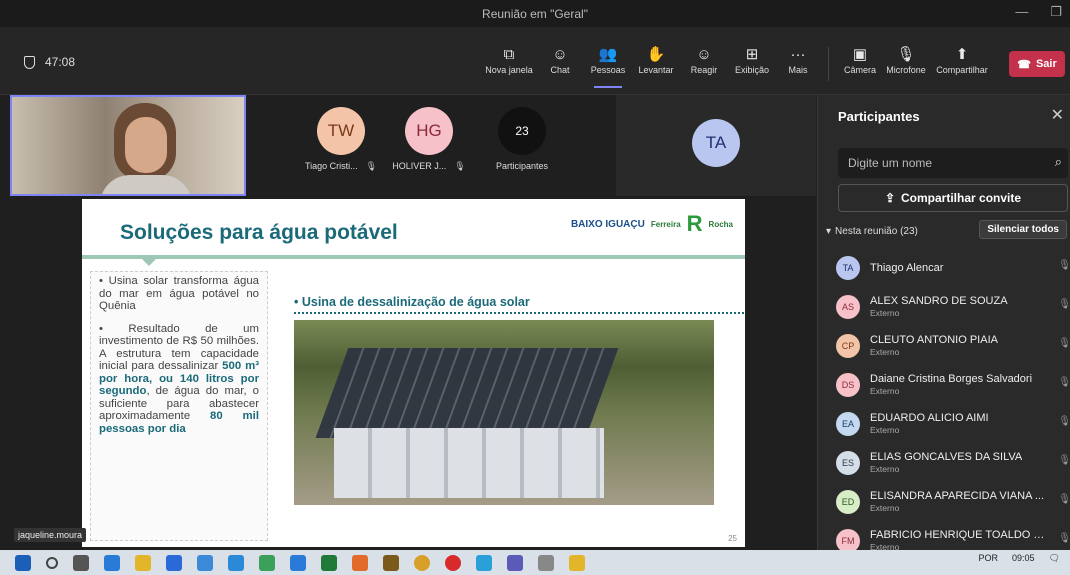 This screenshot has height=575, width=1070. Describe the element at coordinates (879, 116) in the screenshot. I see `panel-title: Participantes` at that location.